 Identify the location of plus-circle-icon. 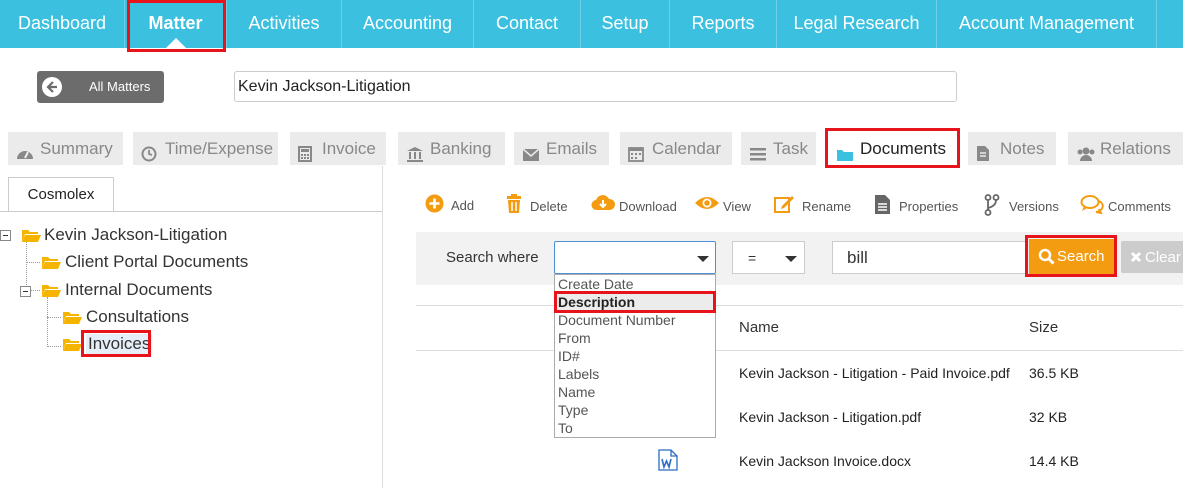
(434, 203).